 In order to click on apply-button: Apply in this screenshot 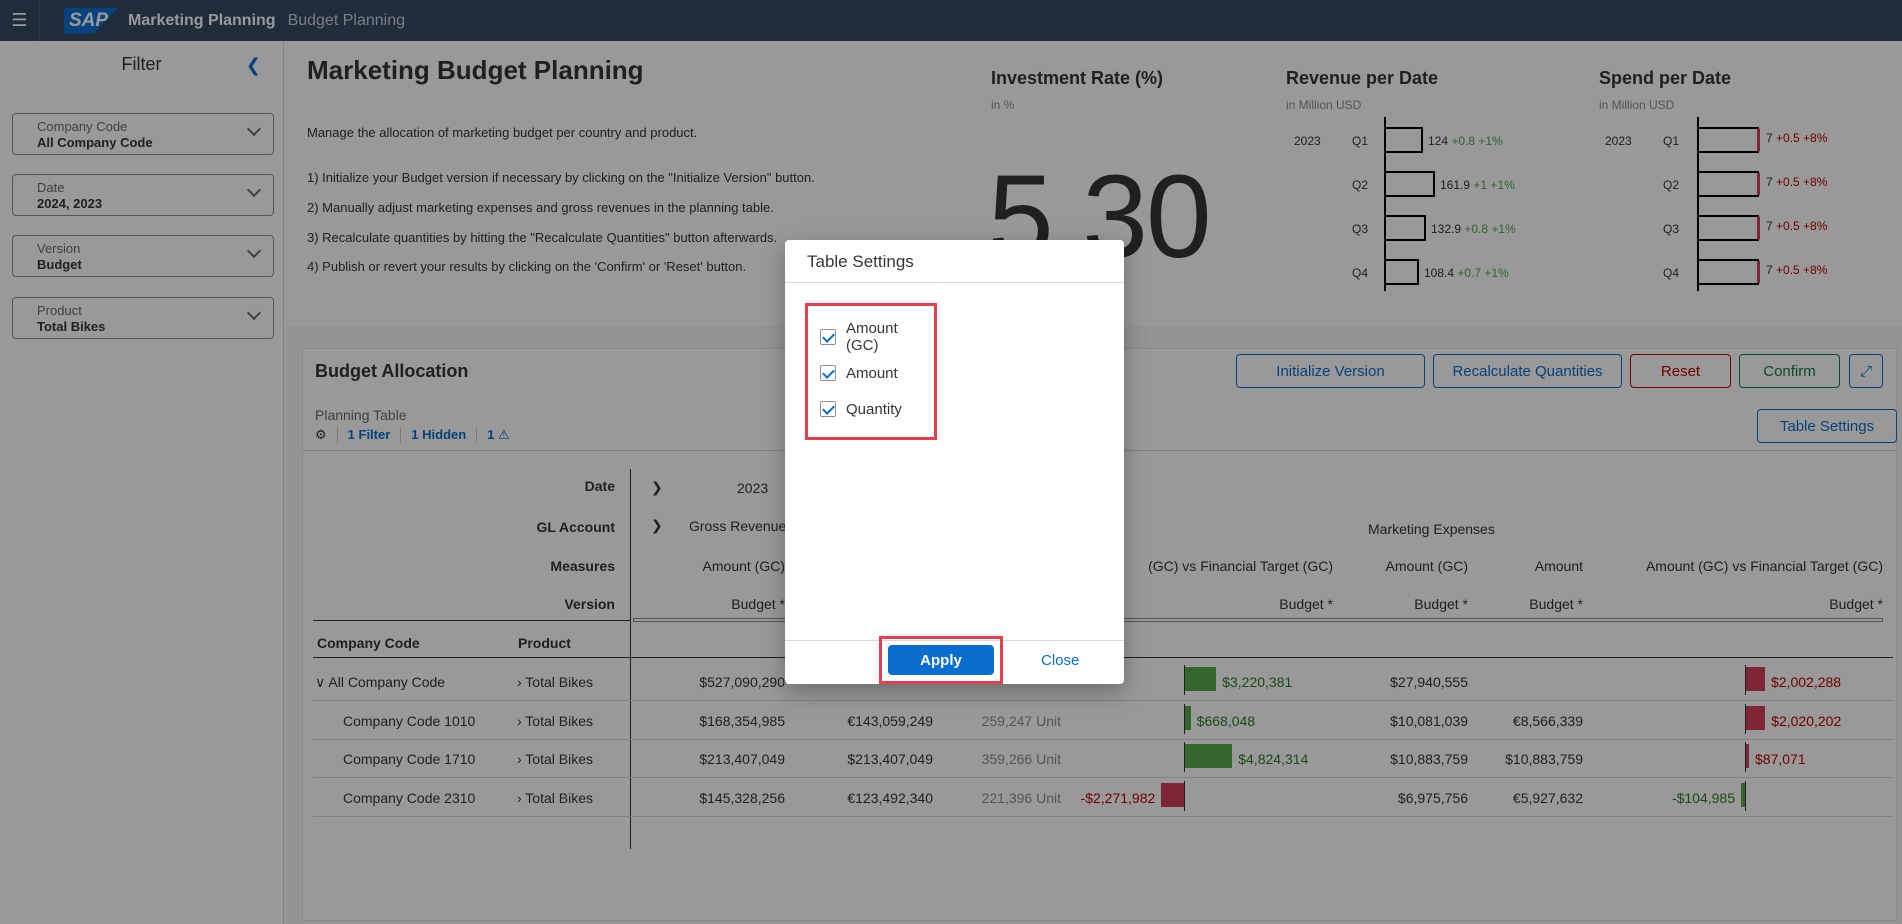, I will do `click(941, 660)`.